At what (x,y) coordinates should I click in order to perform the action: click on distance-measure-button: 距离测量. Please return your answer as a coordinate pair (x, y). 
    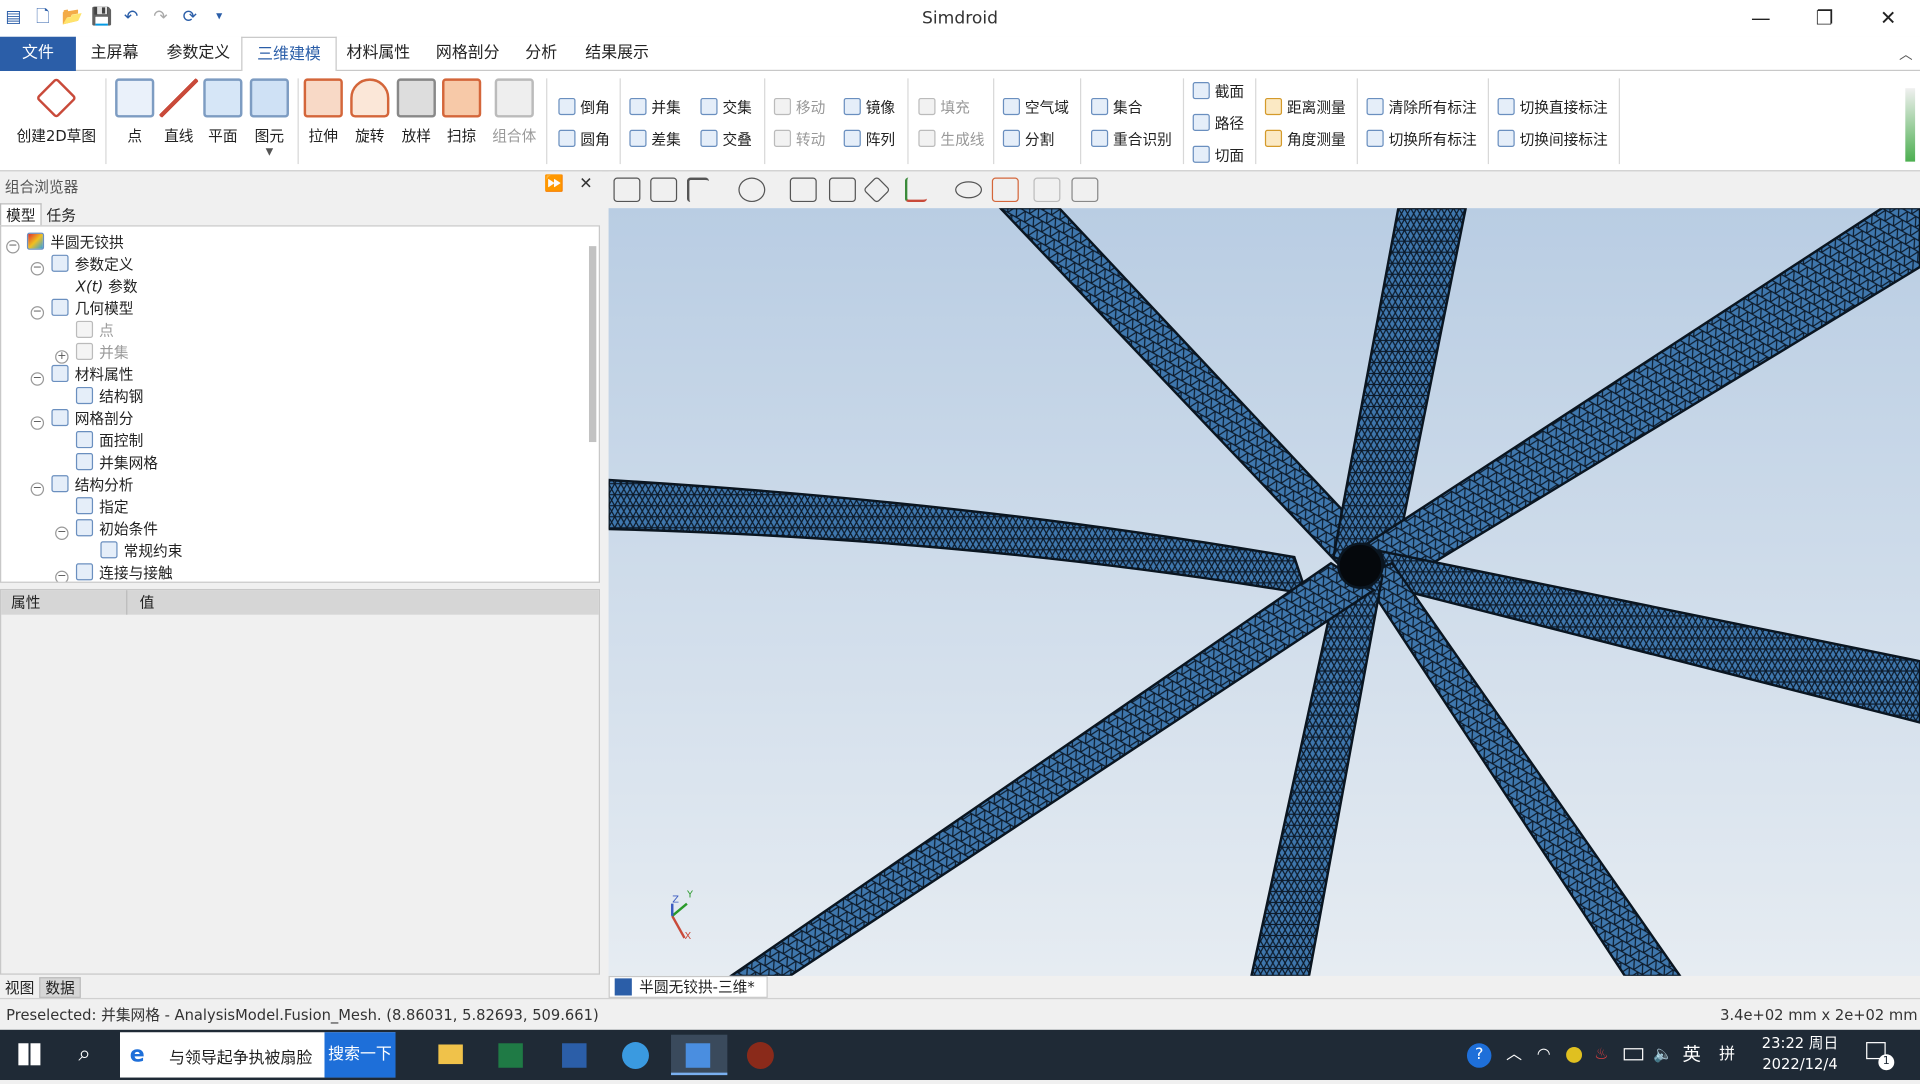
    Looking at the image, I should click on (1305, 108).